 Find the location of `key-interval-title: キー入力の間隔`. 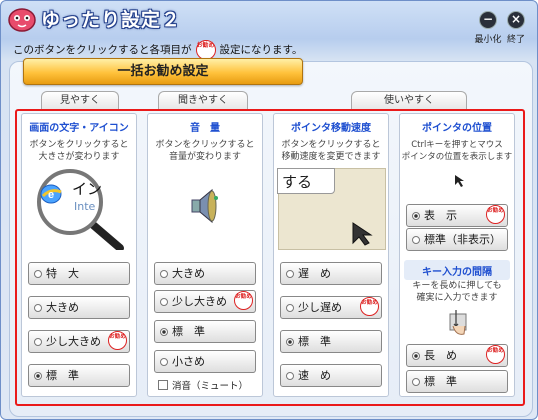

key-interval-title: キー入力の間隔 is located at coordinates (457, 272).